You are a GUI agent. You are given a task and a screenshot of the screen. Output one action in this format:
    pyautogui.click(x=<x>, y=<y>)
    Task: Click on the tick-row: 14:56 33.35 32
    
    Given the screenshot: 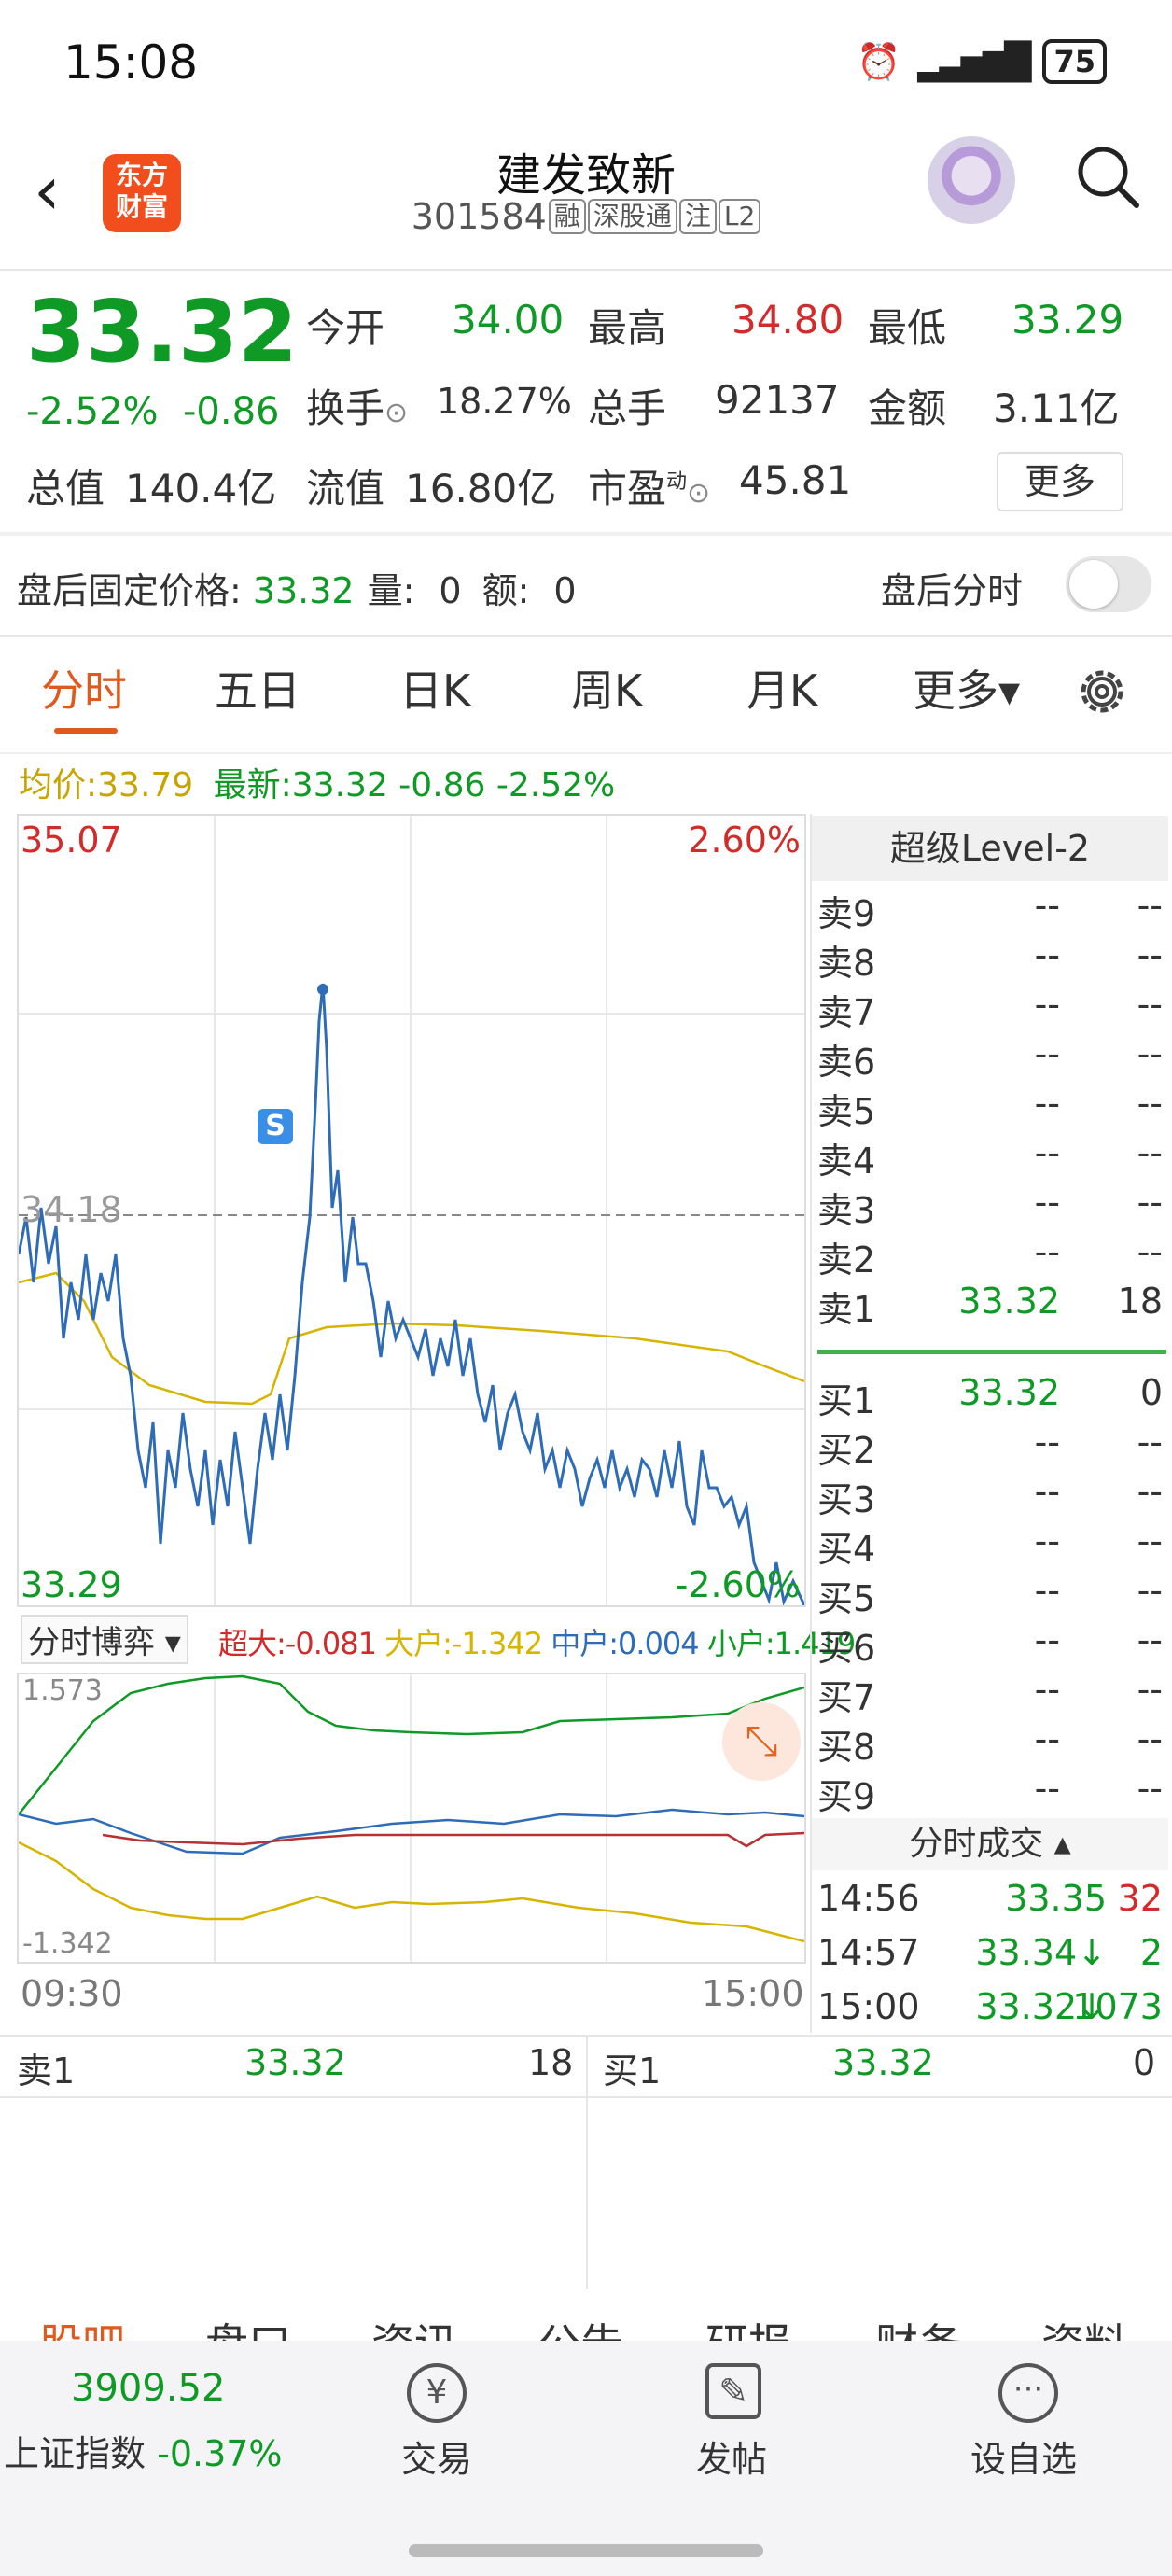 What is the action you would take?
    pyautogui.click(x=990, y=1901)
    